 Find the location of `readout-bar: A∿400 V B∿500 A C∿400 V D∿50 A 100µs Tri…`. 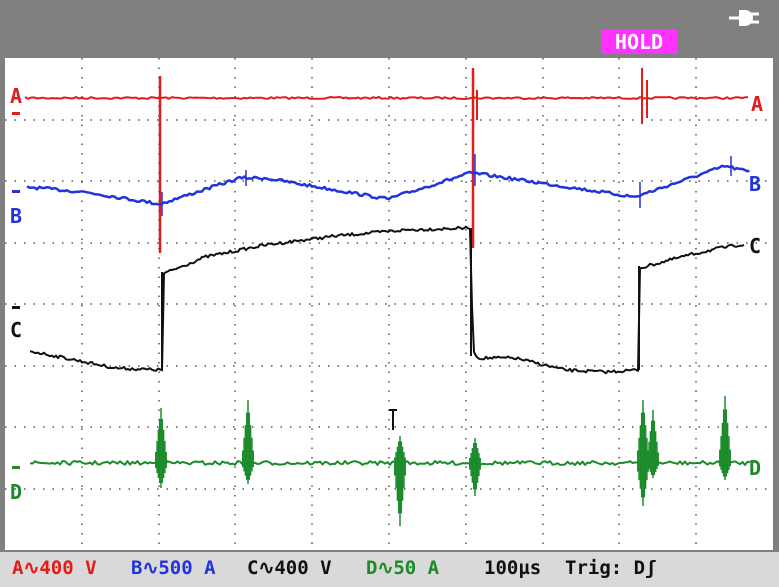

readout-bar: A∿400 V B∿500 A C∿400 V D∿50 A 100µs Tri… is located at coordinates (389, 568).